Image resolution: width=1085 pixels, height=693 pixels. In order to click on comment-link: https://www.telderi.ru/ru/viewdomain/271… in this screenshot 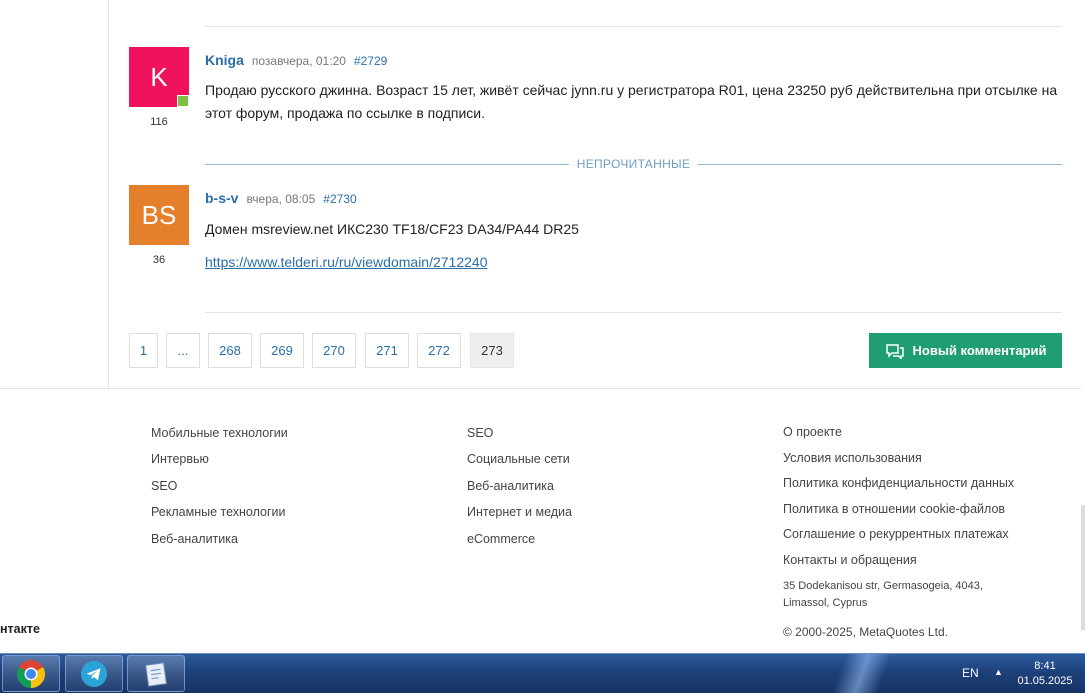, I will do `click(346, 262)`.